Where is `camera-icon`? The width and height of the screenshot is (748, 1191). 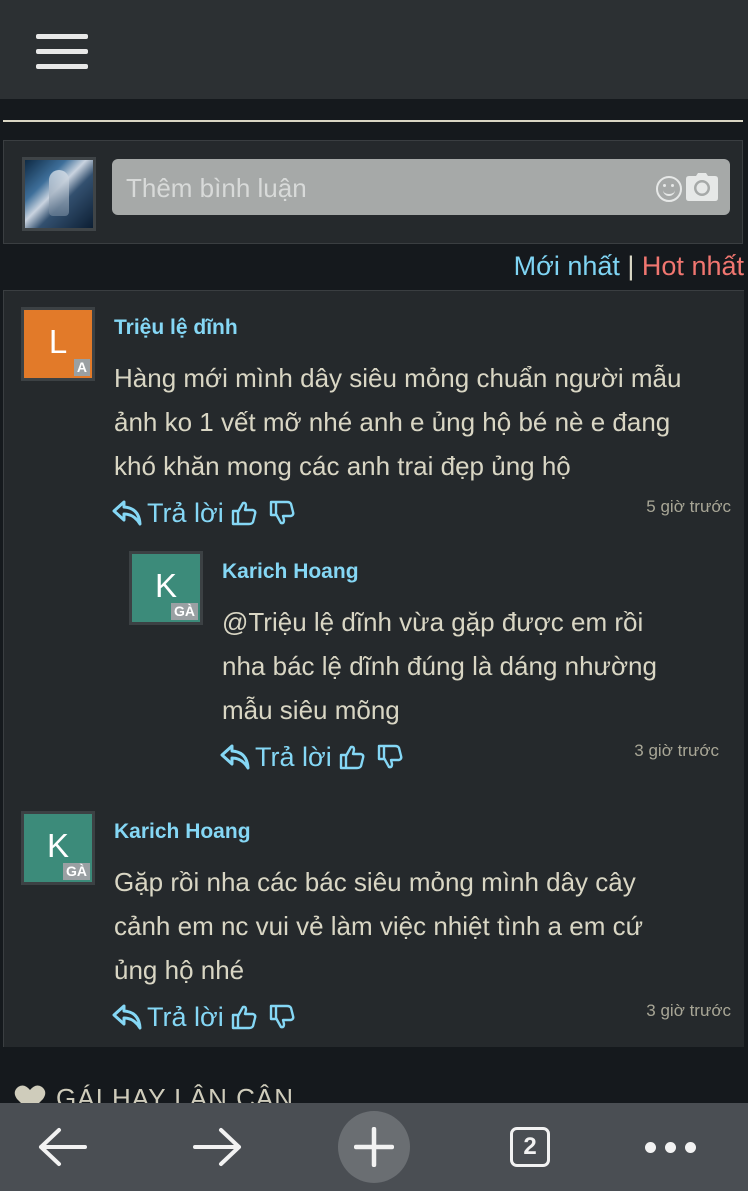
camera-icon is located at coordinates (702, 187).